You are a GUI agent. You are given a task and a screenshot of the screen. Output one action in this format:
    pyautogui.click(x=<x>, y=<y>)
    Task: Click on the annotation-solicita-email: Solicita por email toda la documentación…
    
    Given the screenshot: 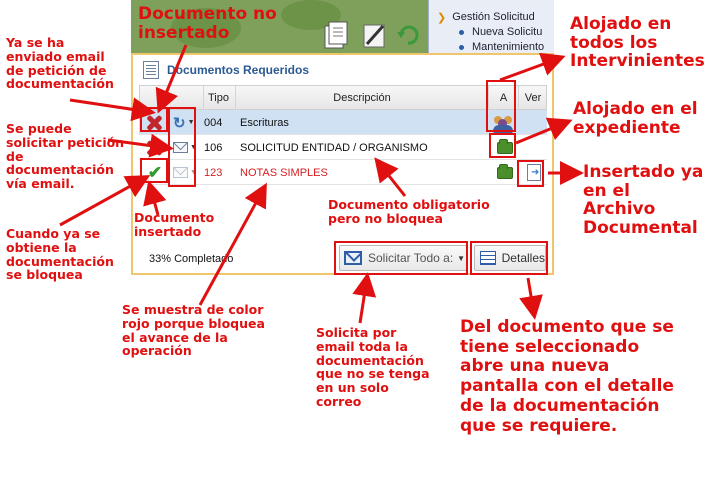 What is the action you would take?
    pyautogui.click(x=373, y=367)
    